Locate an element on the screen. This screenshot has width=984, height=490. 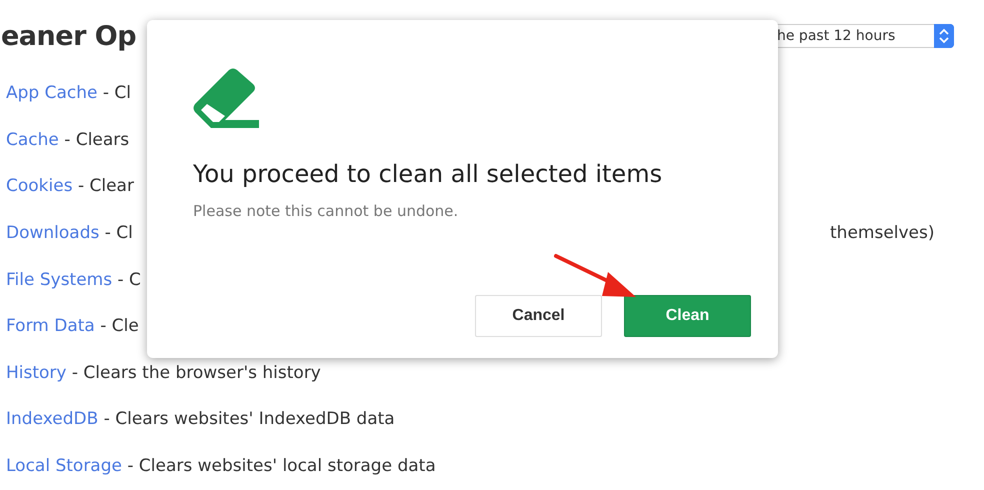
option-link: History is located at coordinates (36, 372).